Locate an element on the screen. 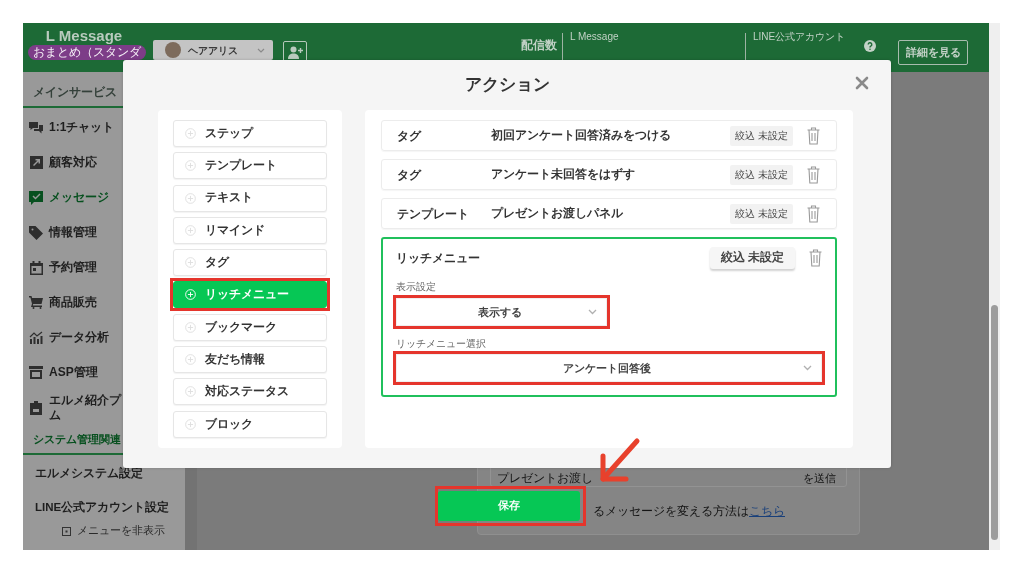 The width and height of the screenshot is (1024, 576). action-type-label: リッチメニュー is located at coordinates (438, 258).